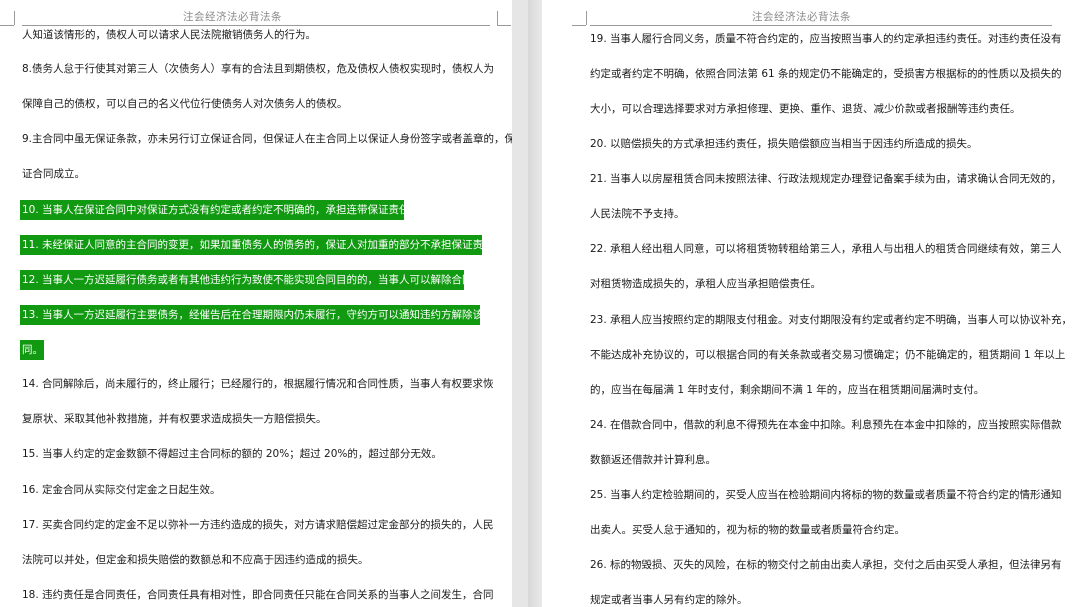 Image resolution: width=1080 pixels, height=607 pixels. What do you see at coordinates (195, 560) in the screenshot?
I see `paragraph-line: 法院可以并处，但定金和损失赔偿的数额总和不应高于因违约造成的损失。` at bounding box center [195, 560].